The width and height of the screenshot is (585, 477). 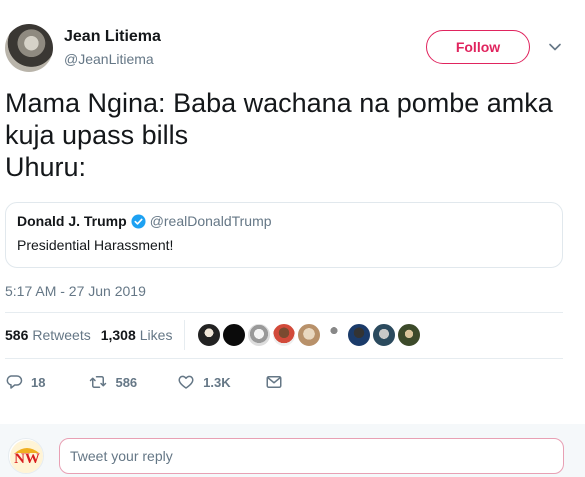 I want to click on retweet-button: 586, so click(x=113, y=382).